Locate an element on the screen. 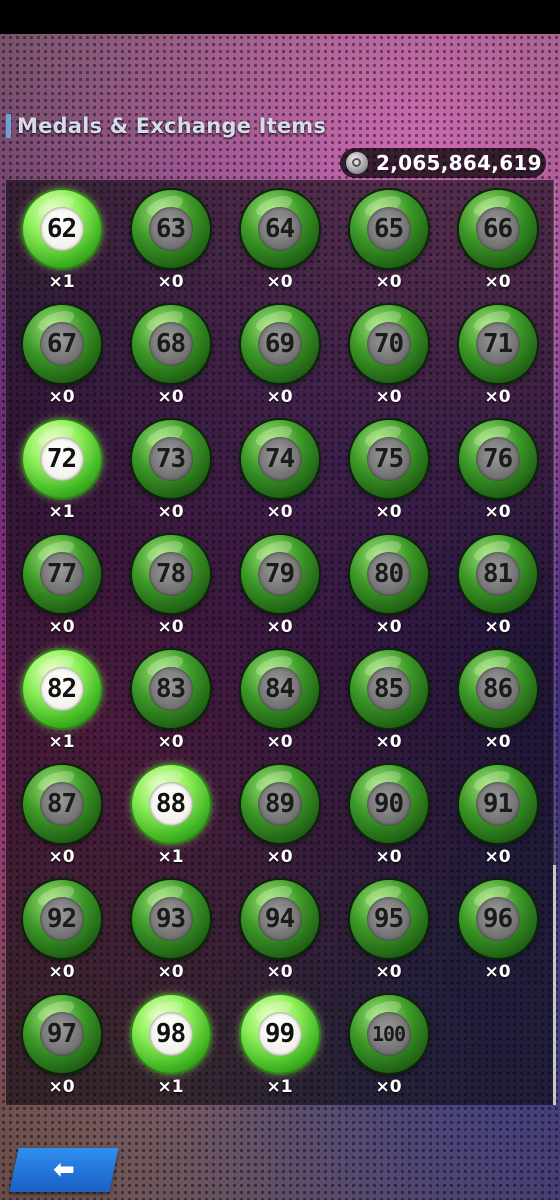 The width and height of the screenshot is (560, 1200). medal-icon: 91 is located at coordinates (497, 804).